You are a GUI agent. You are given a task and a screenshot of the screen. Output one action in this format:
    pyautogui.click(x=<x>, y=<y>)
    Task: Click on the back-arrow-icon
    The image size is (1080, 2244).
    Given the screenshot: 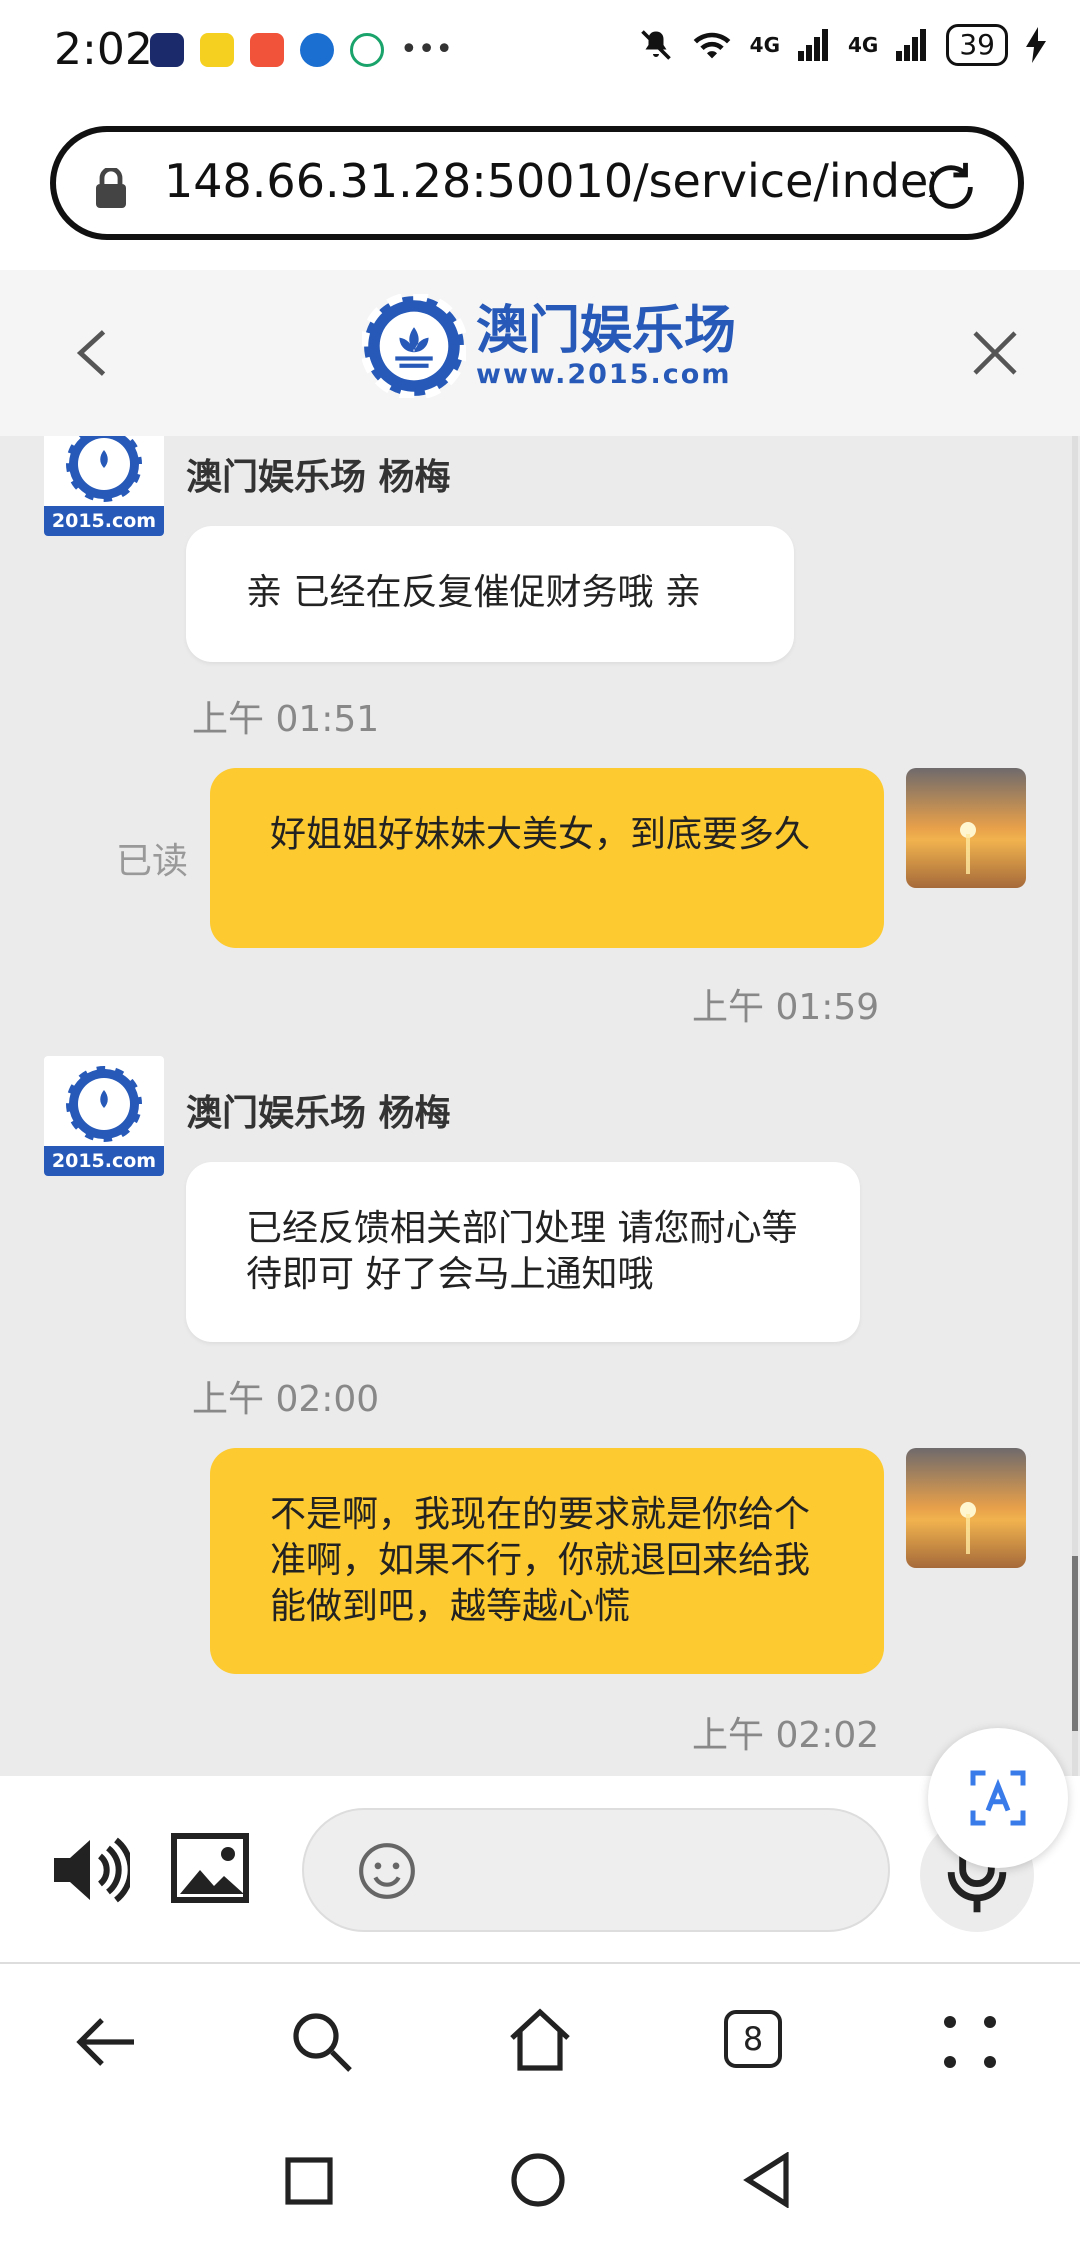 What is the action you would take?
    pyautogui.click(x=106, y=2042)
    